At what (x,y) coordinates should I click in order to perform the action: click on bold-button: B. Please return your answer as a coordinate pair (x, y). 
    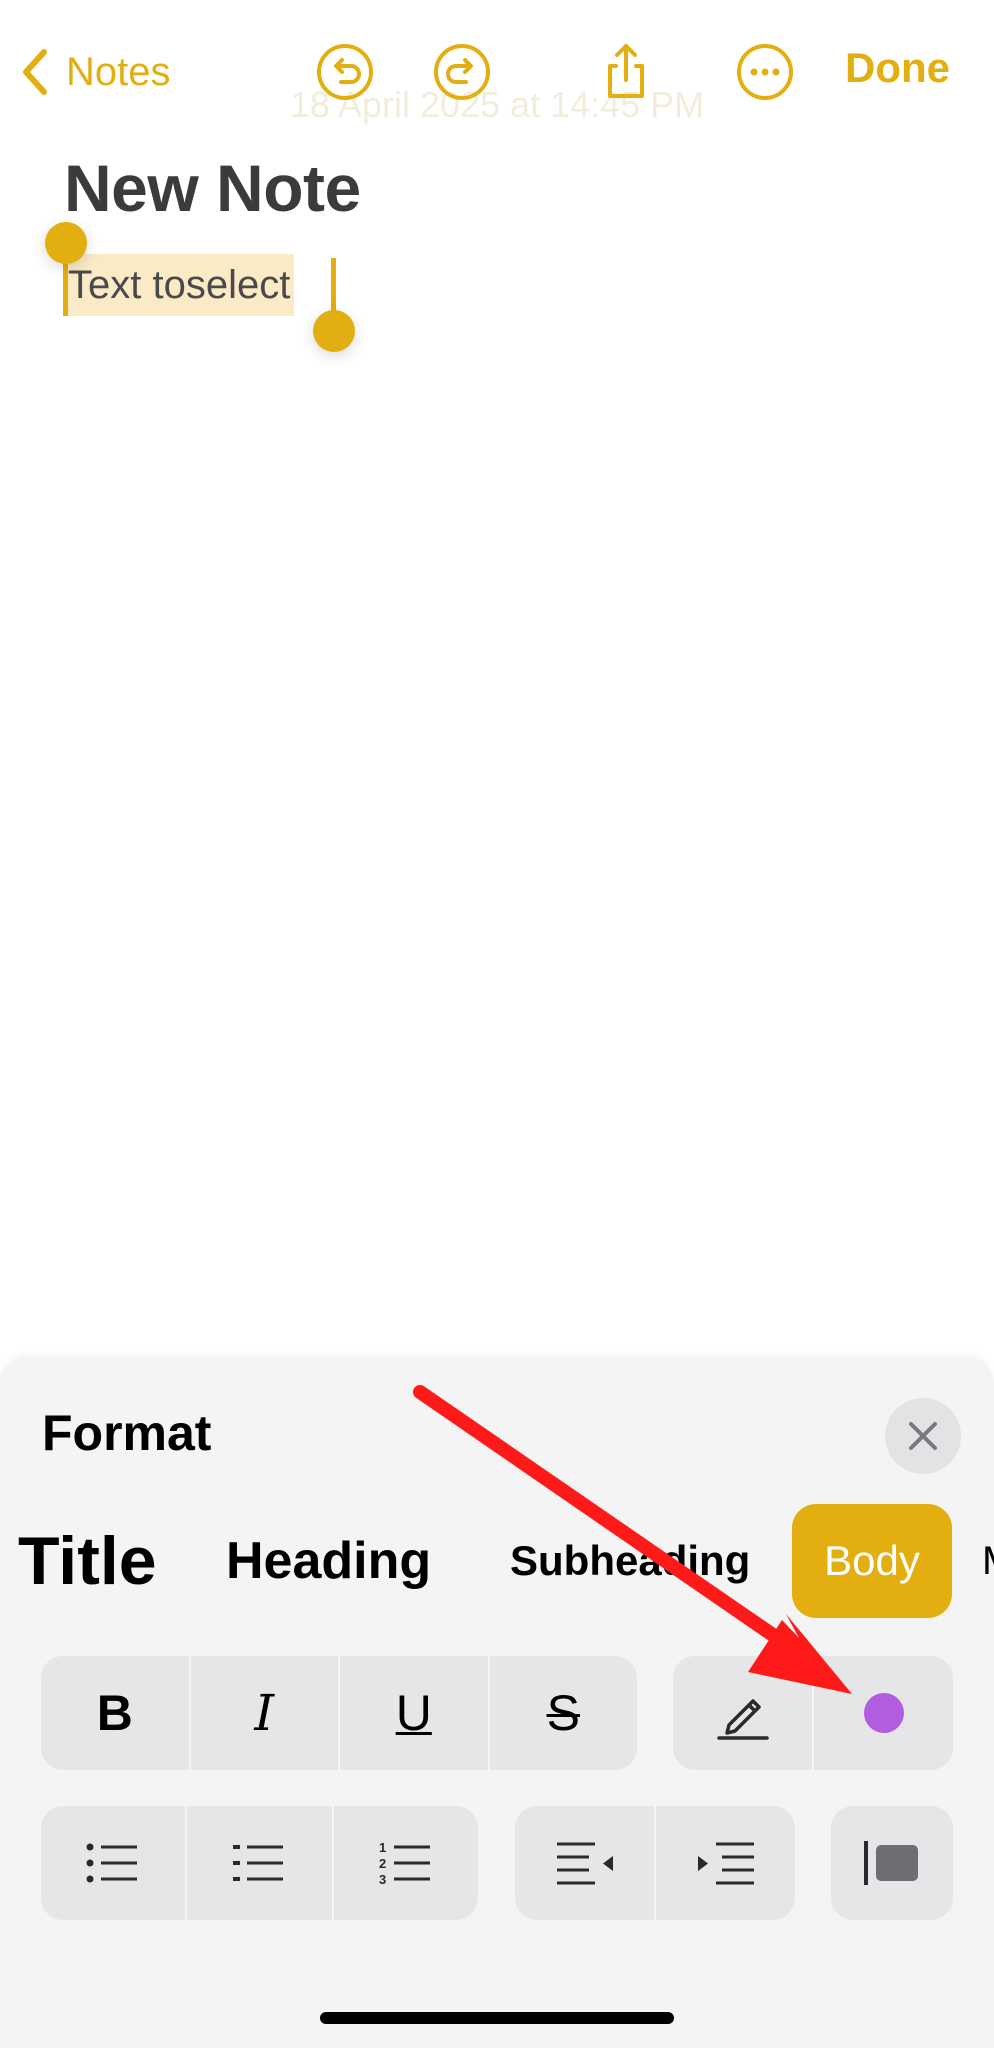
    Looking at the image, I should click on (115, 1713).